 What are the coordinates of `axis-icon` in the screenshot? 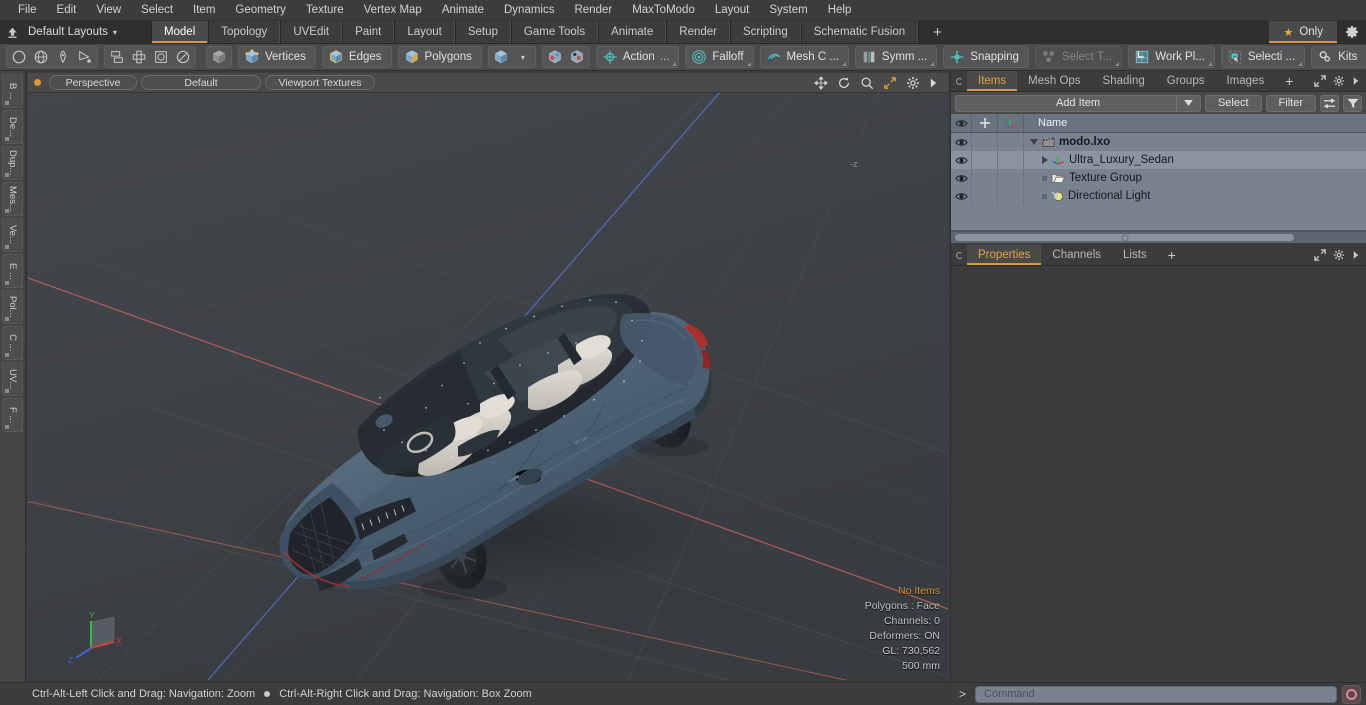 It's located at (1011, 123).